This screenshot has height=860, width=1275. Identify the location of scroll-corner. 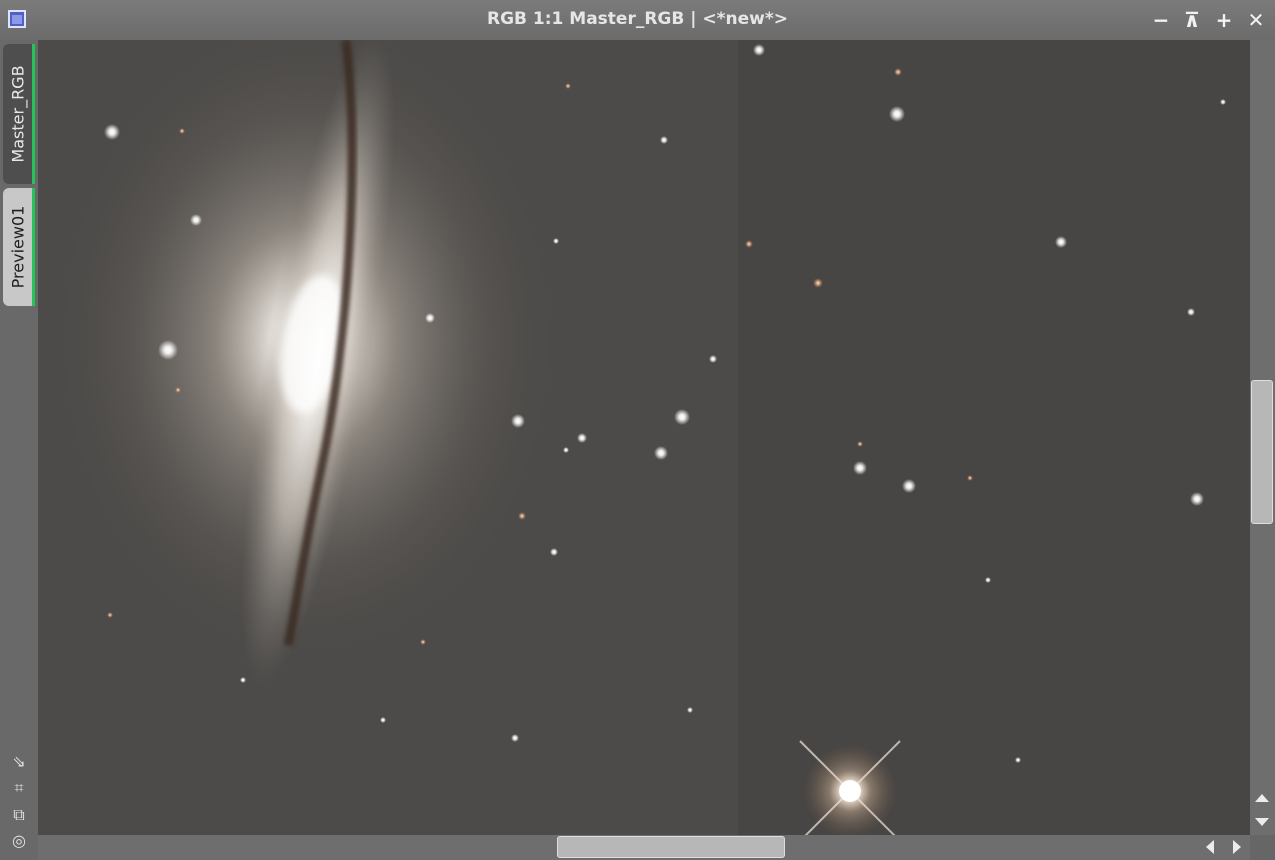
(1262, 847).